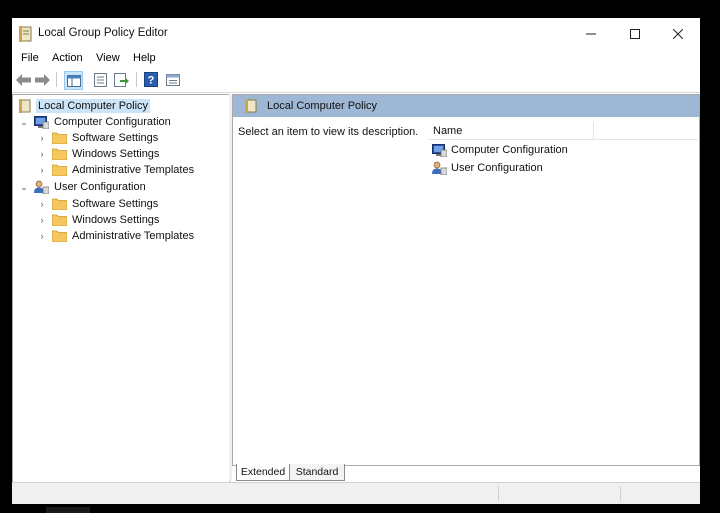  What do you see at coordinates (328, 132) in the screenshot?
I see `description-text: Select an item to view its description.` at bounding box center [328, 132].